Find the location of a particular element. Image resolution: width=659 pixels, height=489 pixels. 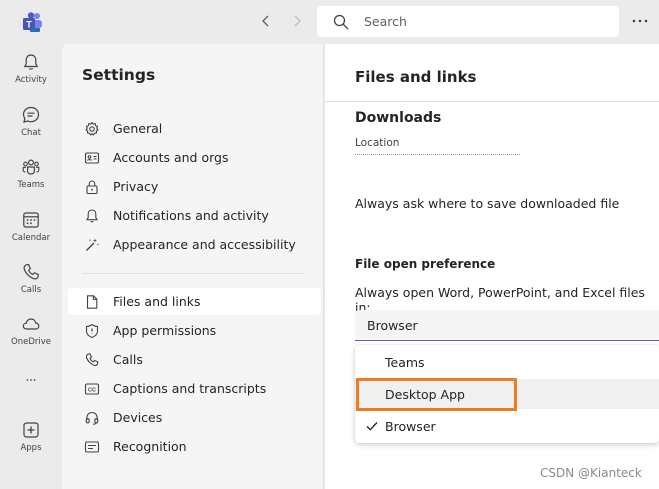

settings-item-label: Recognition is located at coordinates (150, 446).